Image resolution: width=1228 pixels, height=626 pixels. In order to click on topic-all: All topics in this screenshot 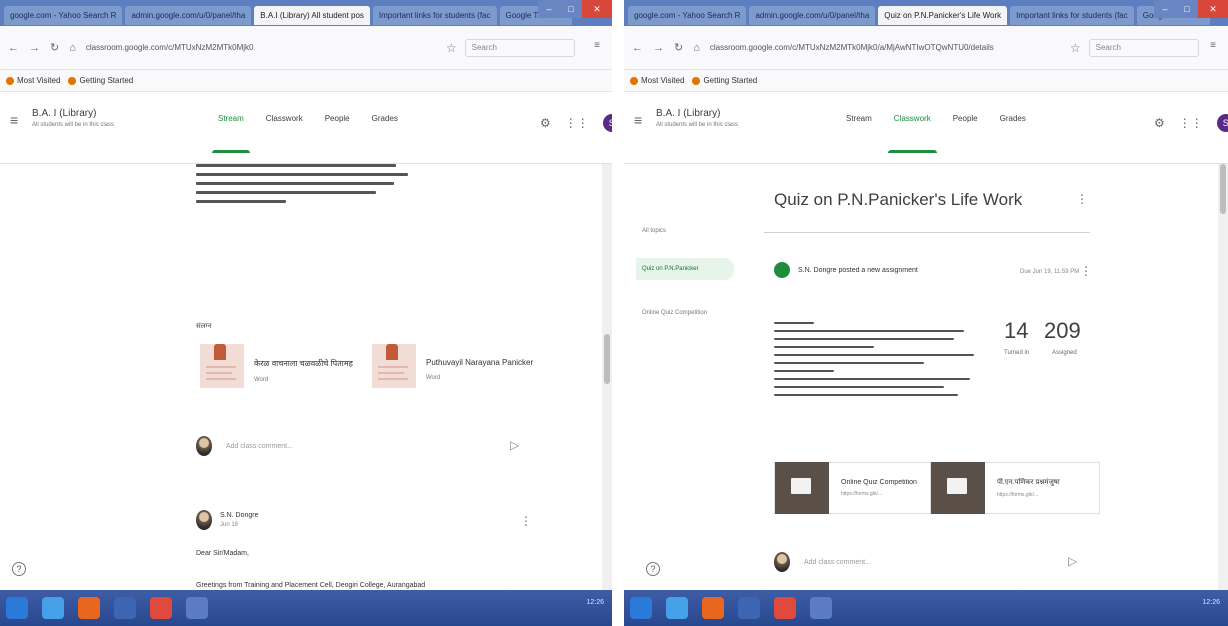, I will do `click(654, 231)`.